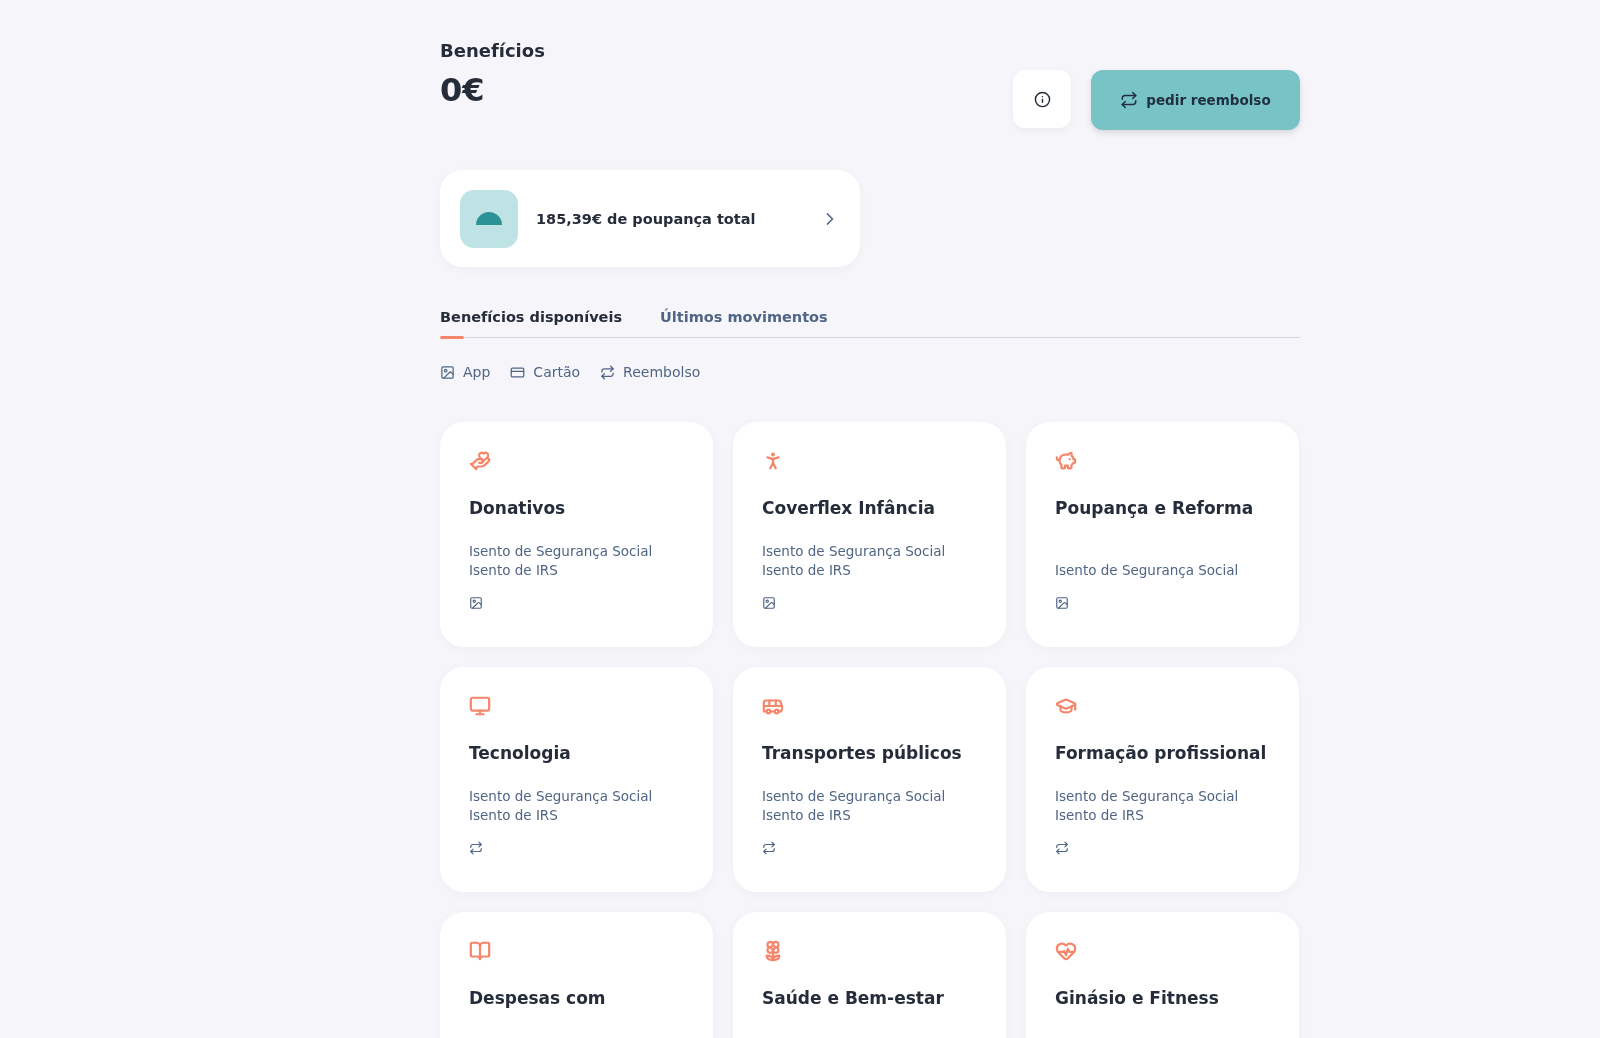 The image size is (1600, 1038). Describe the element at coordinates (576, 779) in the screenshot. I see `benefit-card: Tecnologia Isento de Segurança Social Isento de IRS` at that location.